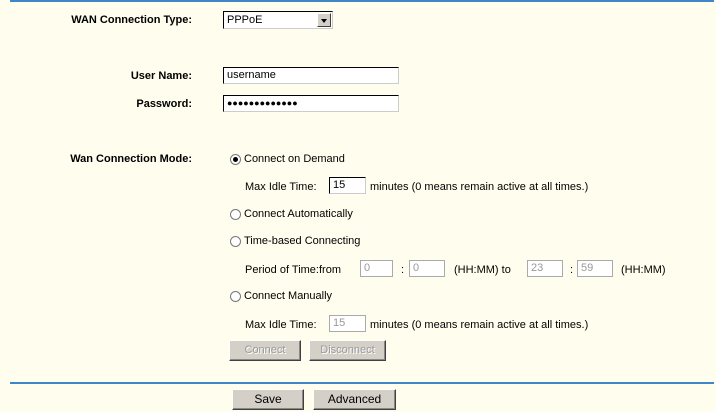  Describe the element at coordinates (265, 350) in the screenshot. I see `connect-button: Connect` at that location.